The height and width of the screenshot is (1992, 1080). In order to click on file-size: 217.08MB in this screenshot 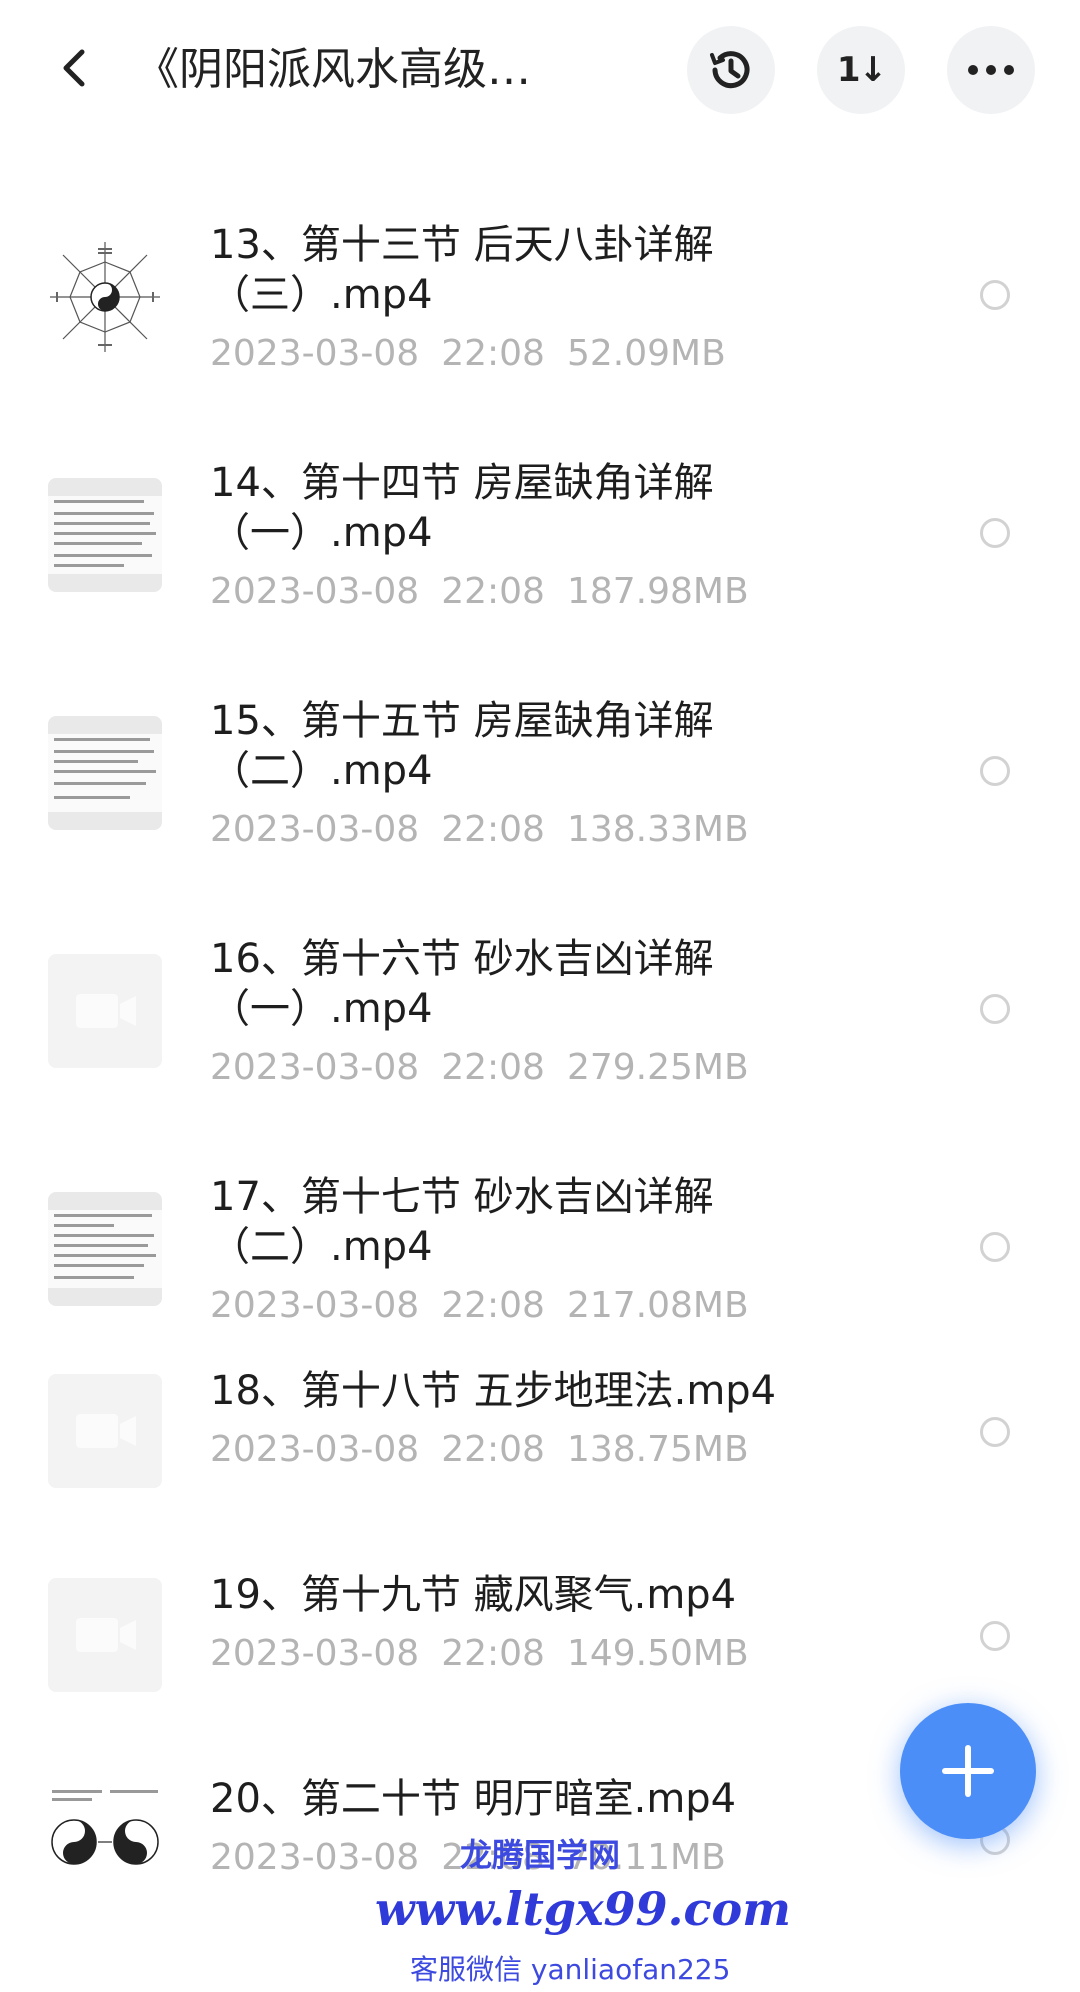, I will do `click(657, 1305)`.